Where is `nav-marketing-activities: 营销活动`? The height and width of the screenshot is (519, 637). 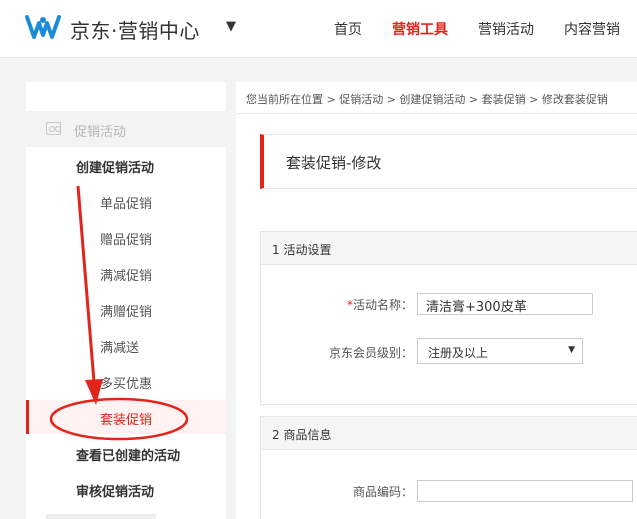
nav-marketing-activities: 营销活动 is located at coordinates (506, 29).